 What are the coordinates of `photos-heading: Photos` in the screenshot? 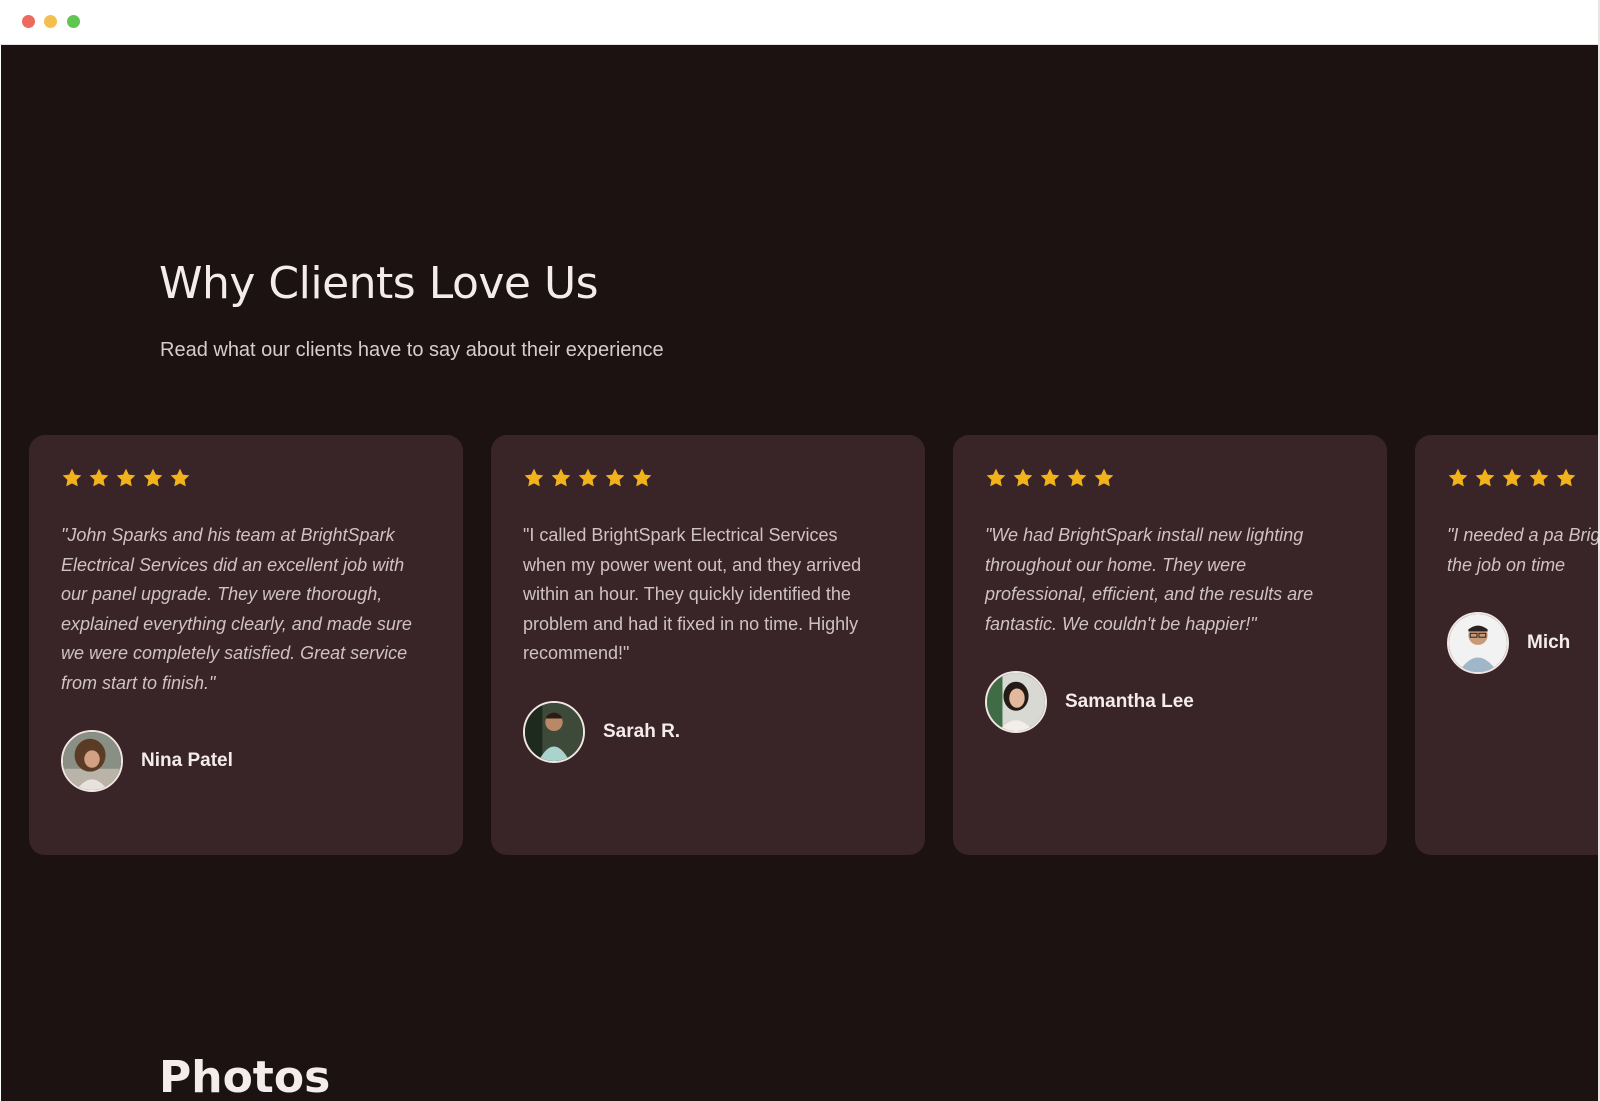 It's located at (245, 1076).